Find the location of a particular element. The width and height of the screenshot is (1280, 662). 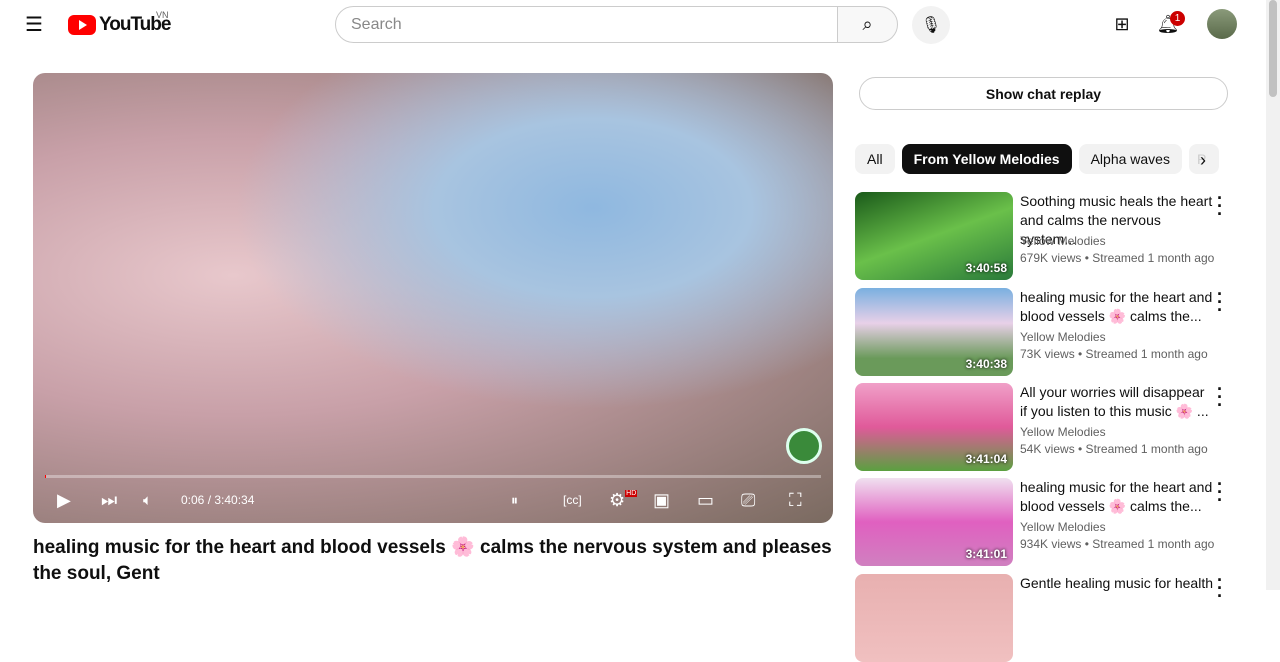

duration-badge: 3:40:38 is located at coordinates (986, 364).